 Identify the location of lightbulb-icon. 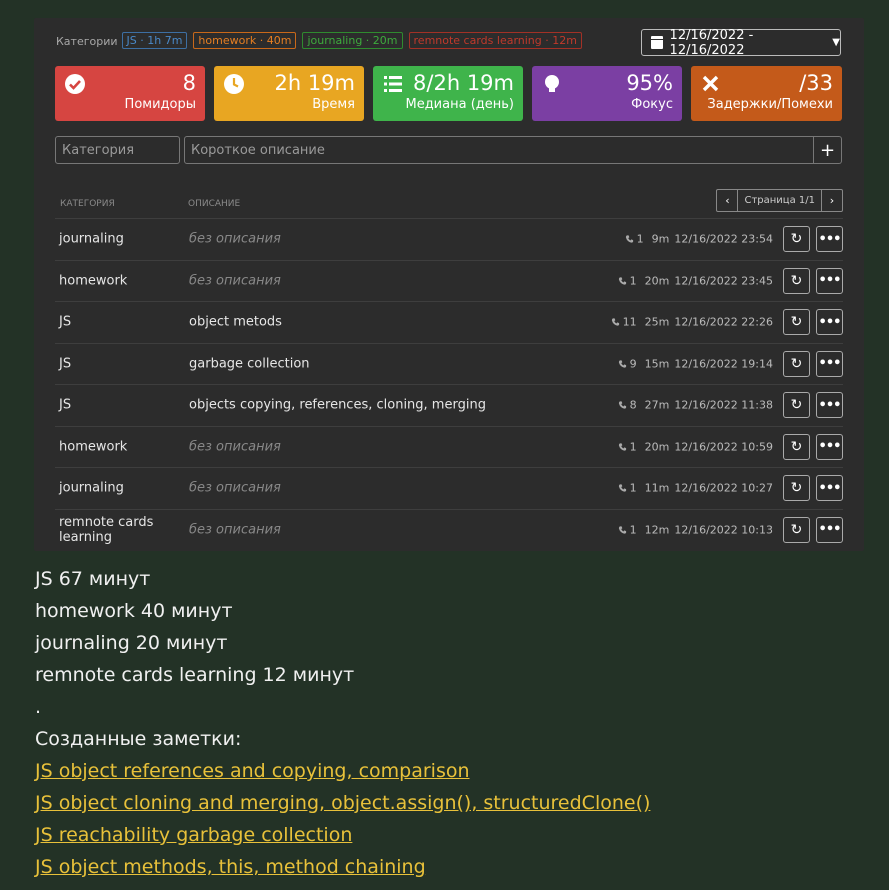
(552, 83).